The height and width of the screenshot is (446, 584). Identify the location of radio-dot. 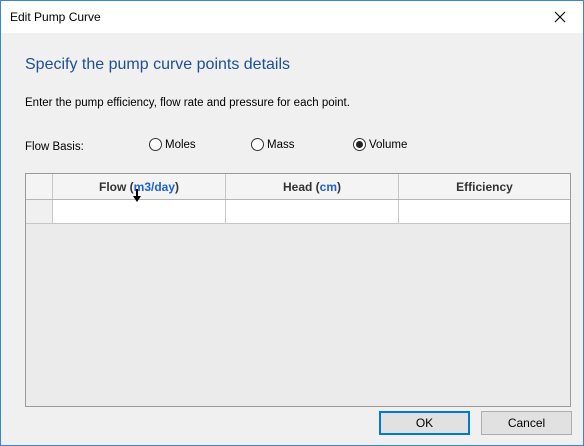
(359, 144).